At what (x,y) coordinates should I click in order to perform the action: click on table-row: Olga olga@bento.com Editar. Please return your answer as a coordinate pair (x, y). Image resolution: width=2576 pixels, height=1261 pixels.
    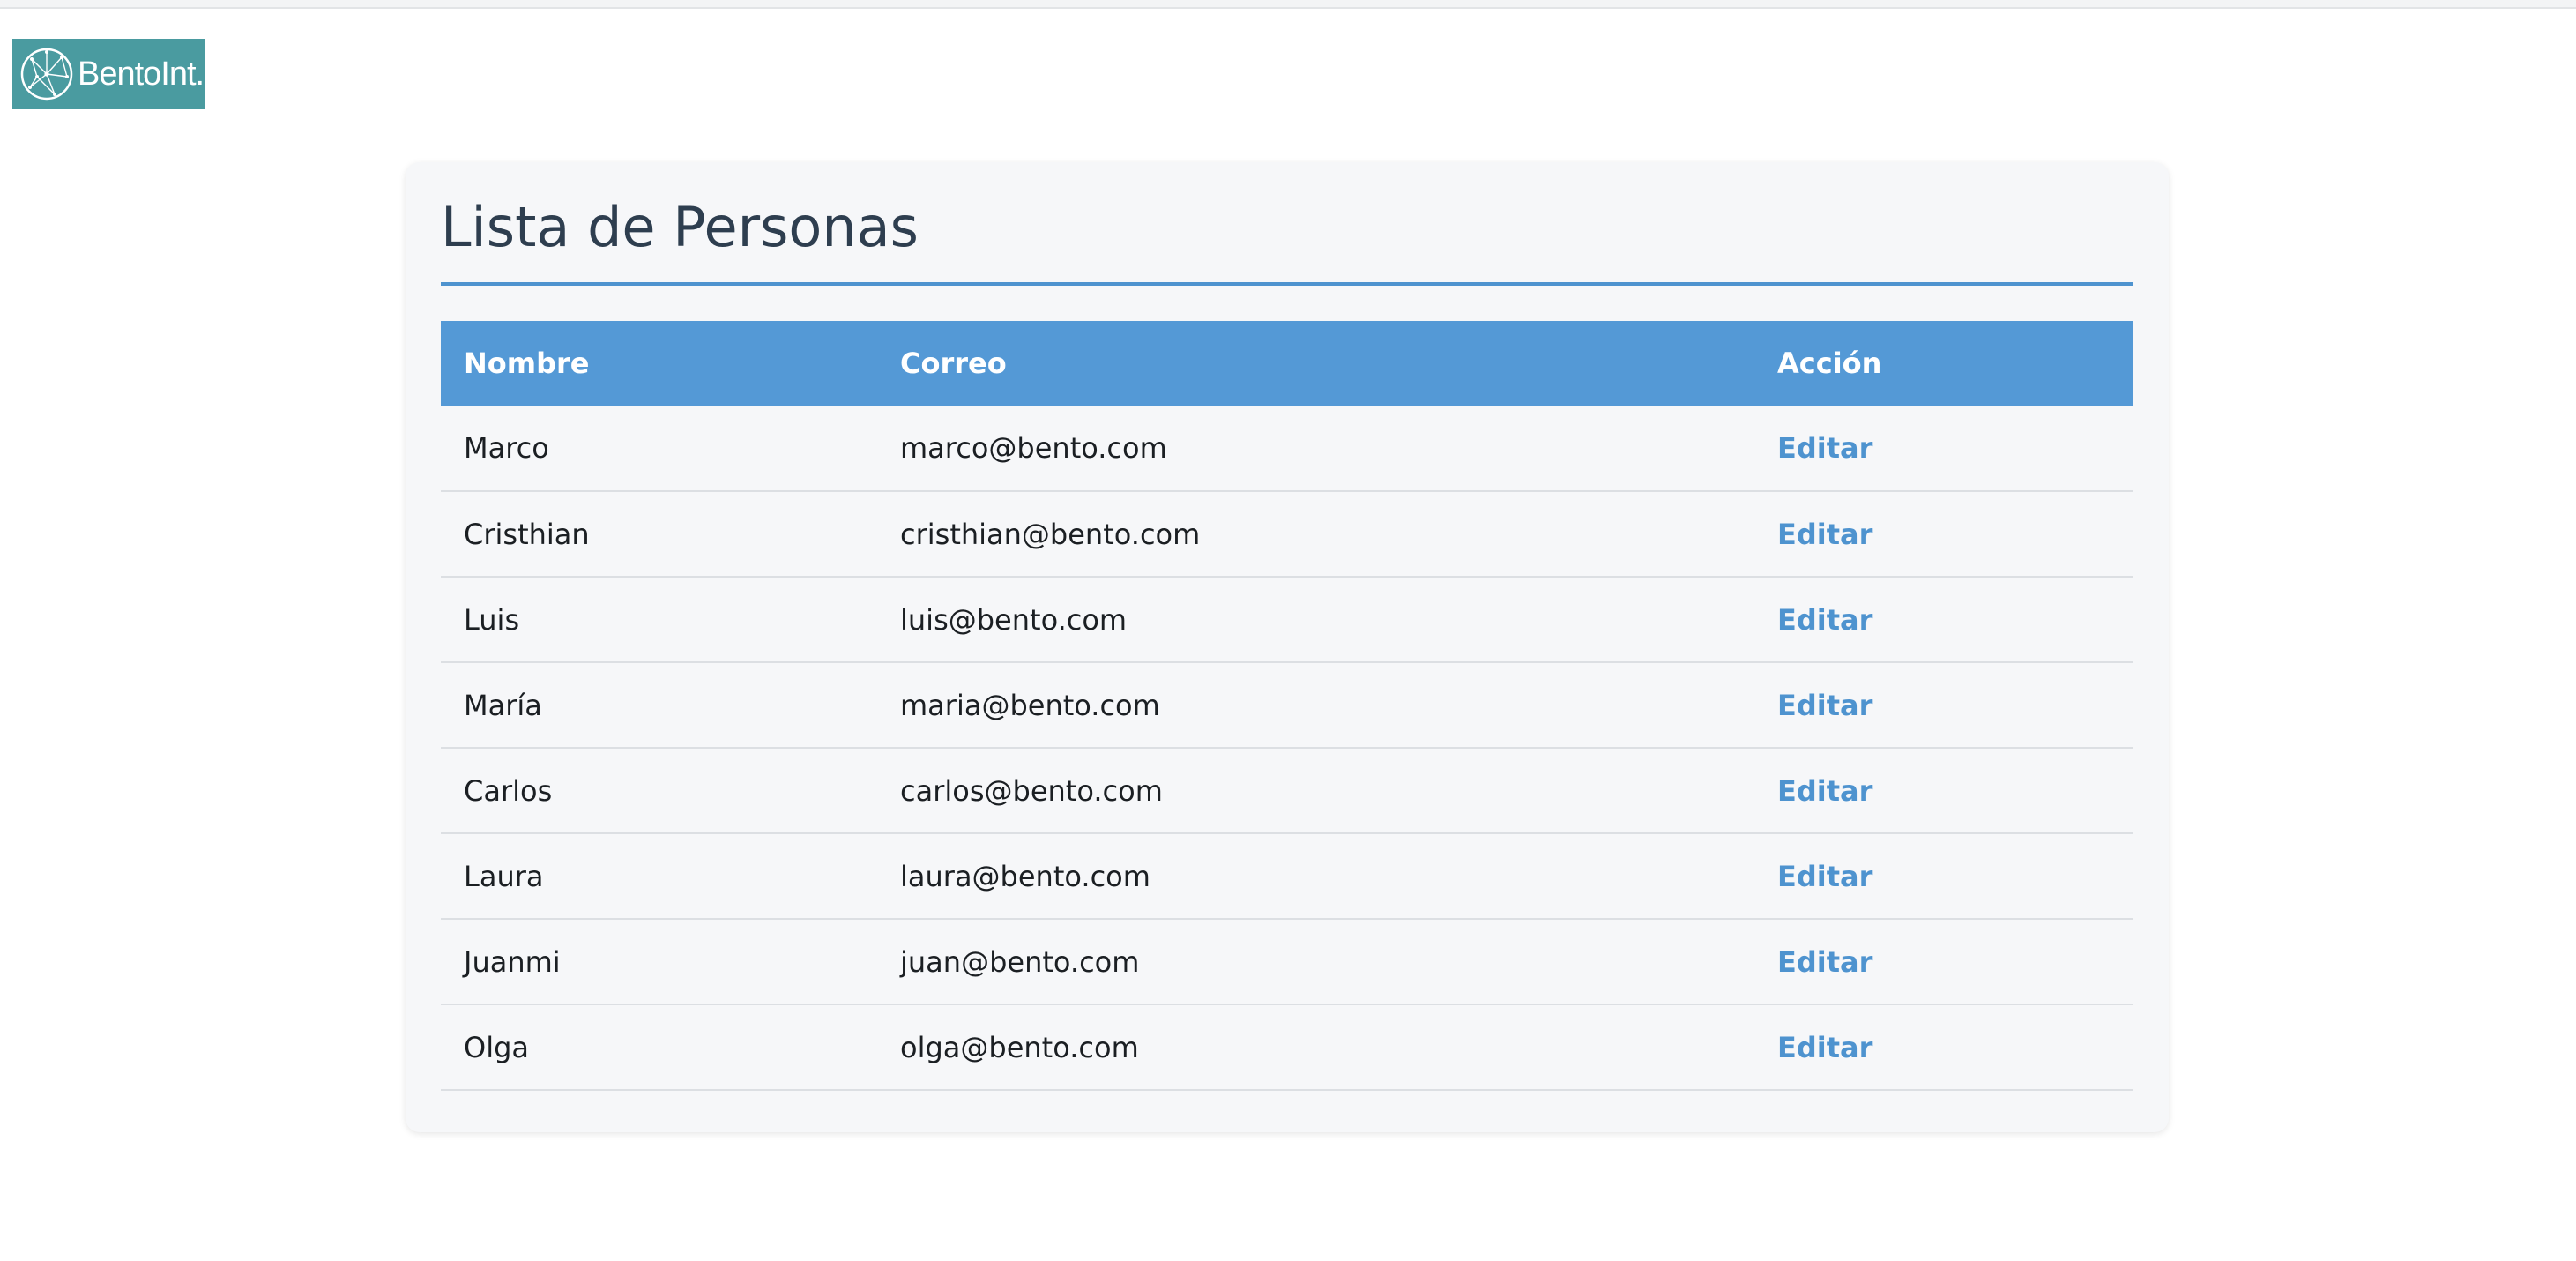
    Looking at the image, I should click on (1287, 1047).